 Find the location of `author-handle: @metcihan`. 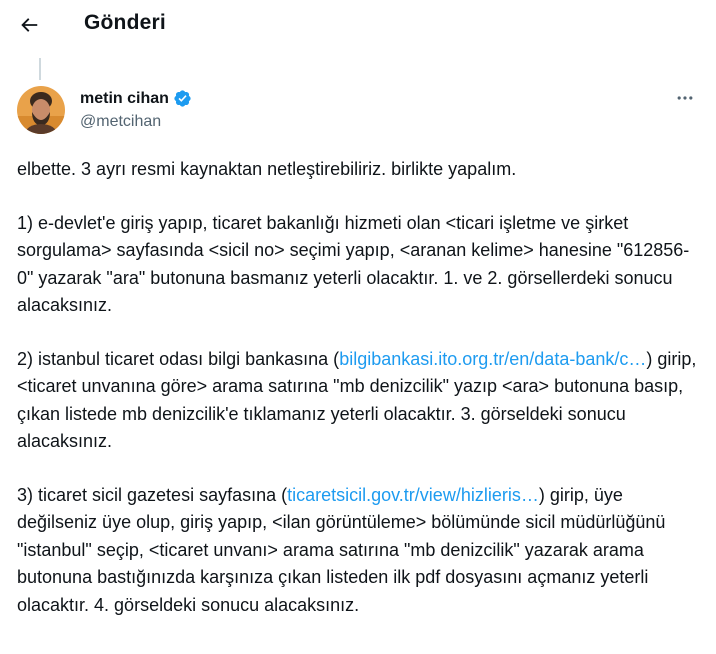

author-handle: @metcihan is located at coordinates (120, 122).